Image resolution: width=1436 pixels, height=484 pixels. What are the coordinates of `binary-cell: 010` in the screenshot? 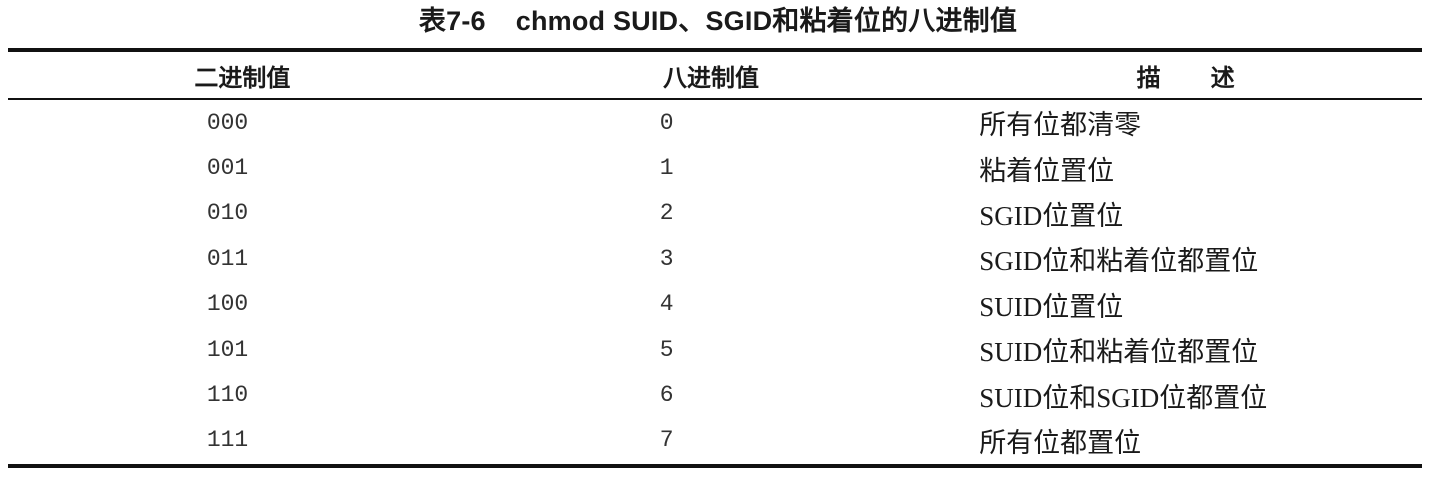 It's located at (227, 213).